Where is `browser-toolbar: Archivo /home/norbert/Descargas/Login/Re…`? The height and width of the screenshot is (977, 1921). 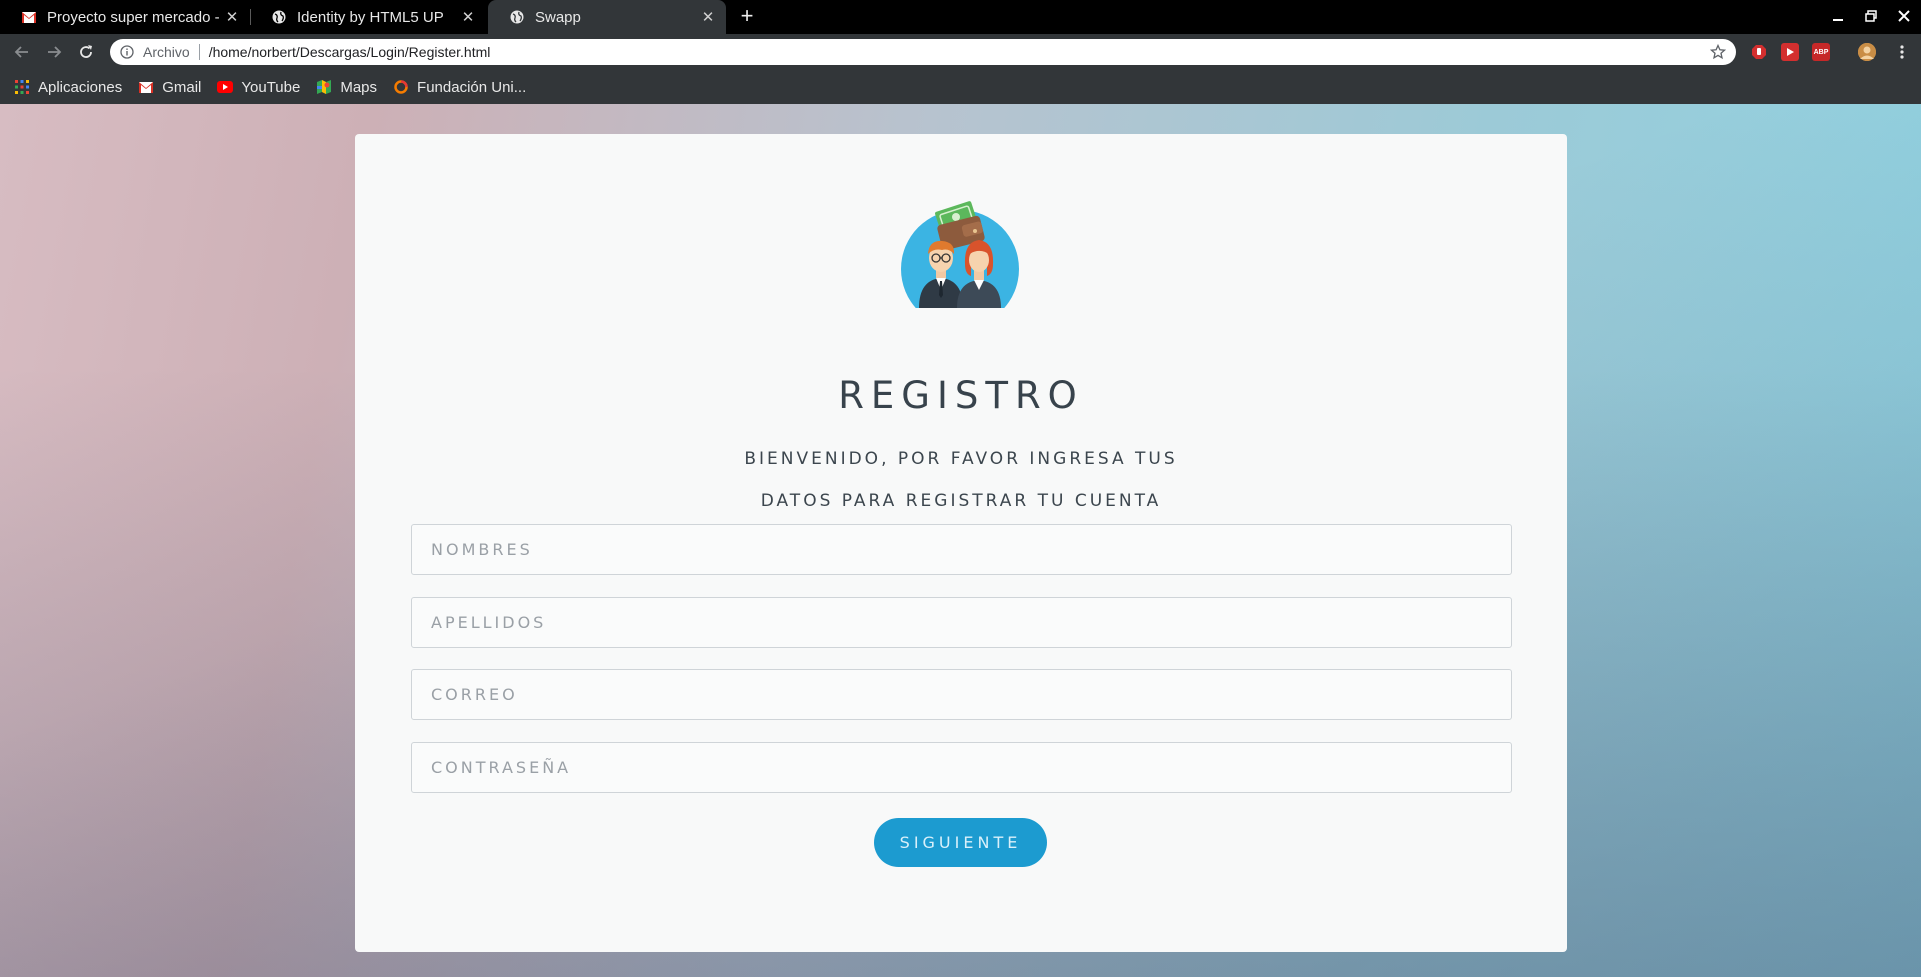 browser-toolbar: Archivo /home/norbert/Descargas/Login/Re… is located at coordinates (960, 52).